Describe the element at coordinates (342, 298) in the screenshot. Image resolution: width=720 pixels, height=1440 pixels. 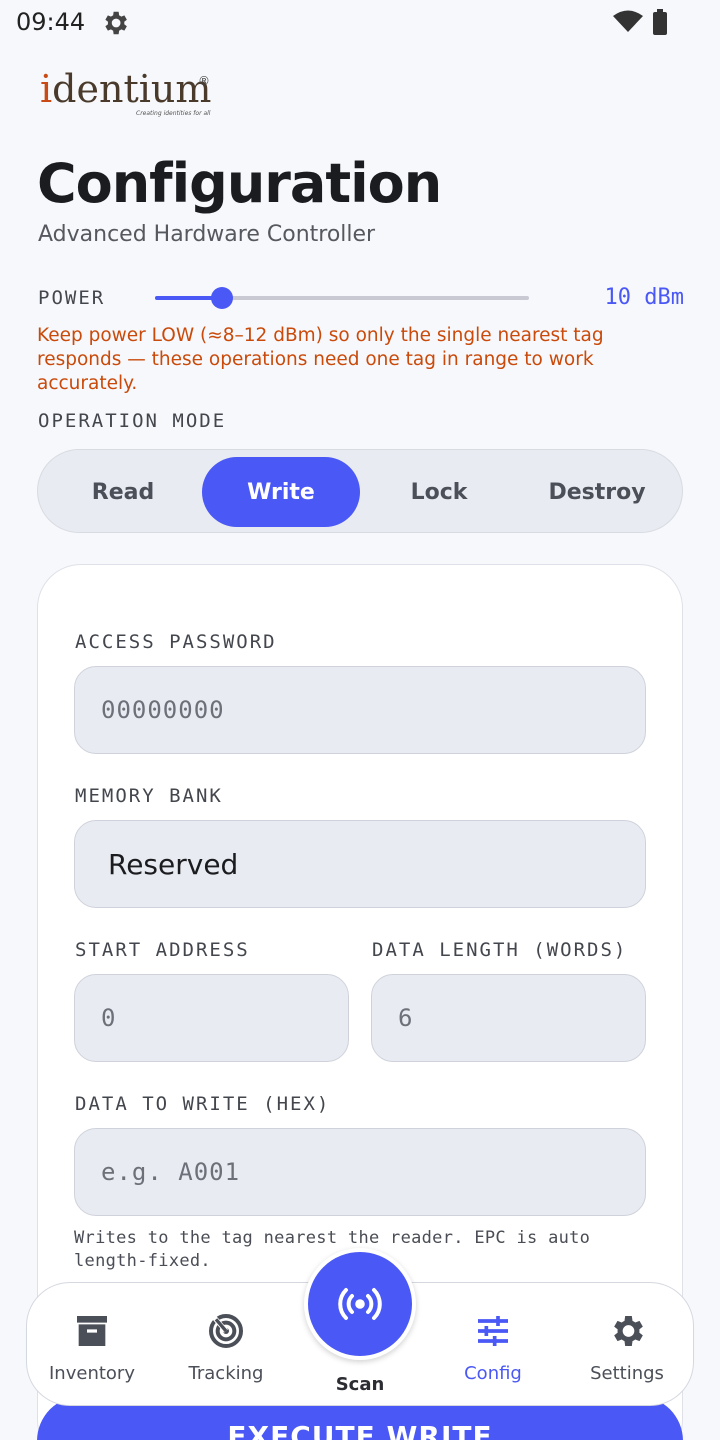
I see `power-slider` at that location.